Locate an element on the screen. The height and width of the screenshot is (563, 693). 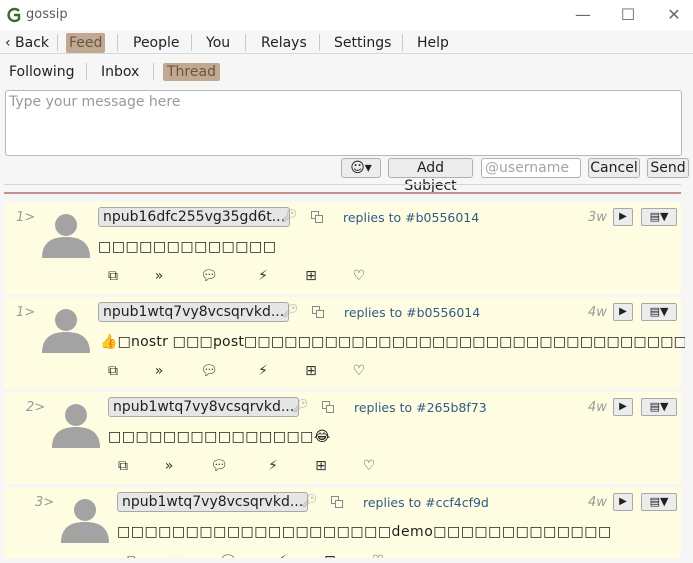
thread-scrollbar is located at coordinates (688, 371).